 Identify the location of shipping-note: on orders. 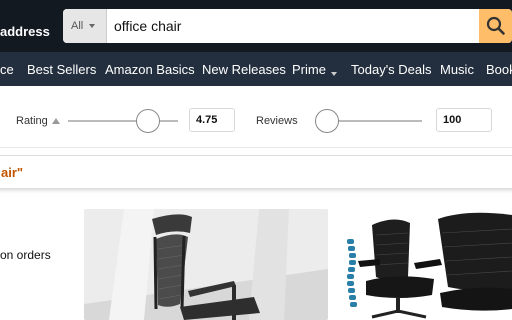
(25, 255).